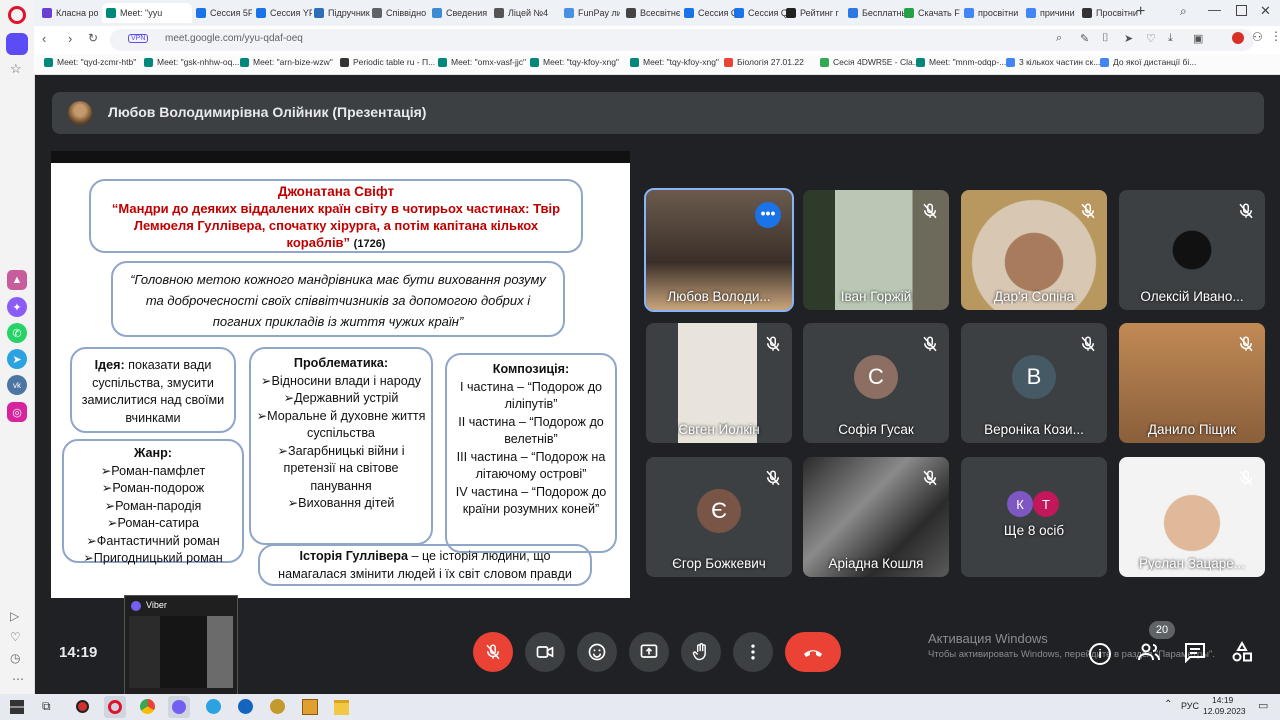 This screenshot has height=720, width=1280. Describe the element at coordinates (17, 44) in the screenshot. I see `home-icon` at that location.